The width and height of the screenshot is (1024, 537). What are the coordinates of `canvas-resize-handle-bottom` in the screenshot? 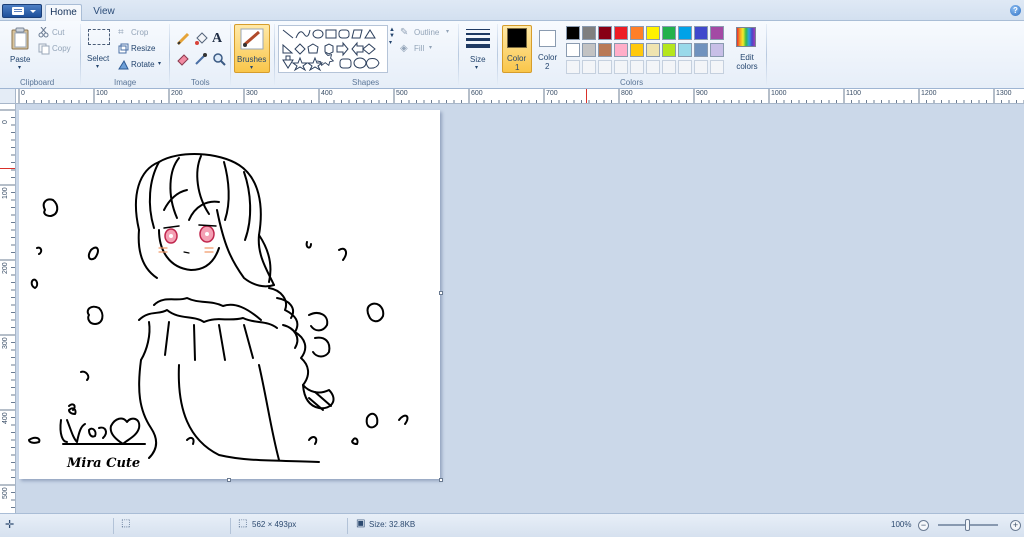 It's located at (229, 480).